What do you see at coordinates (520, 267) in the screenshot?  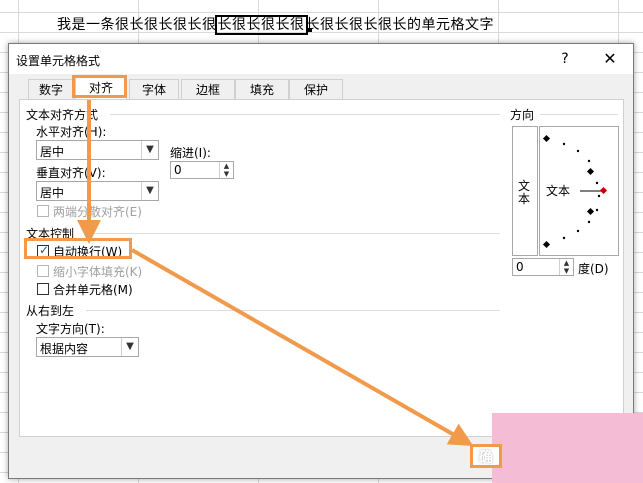 I see `degree-value: 0` at bounding box center [520, 267].